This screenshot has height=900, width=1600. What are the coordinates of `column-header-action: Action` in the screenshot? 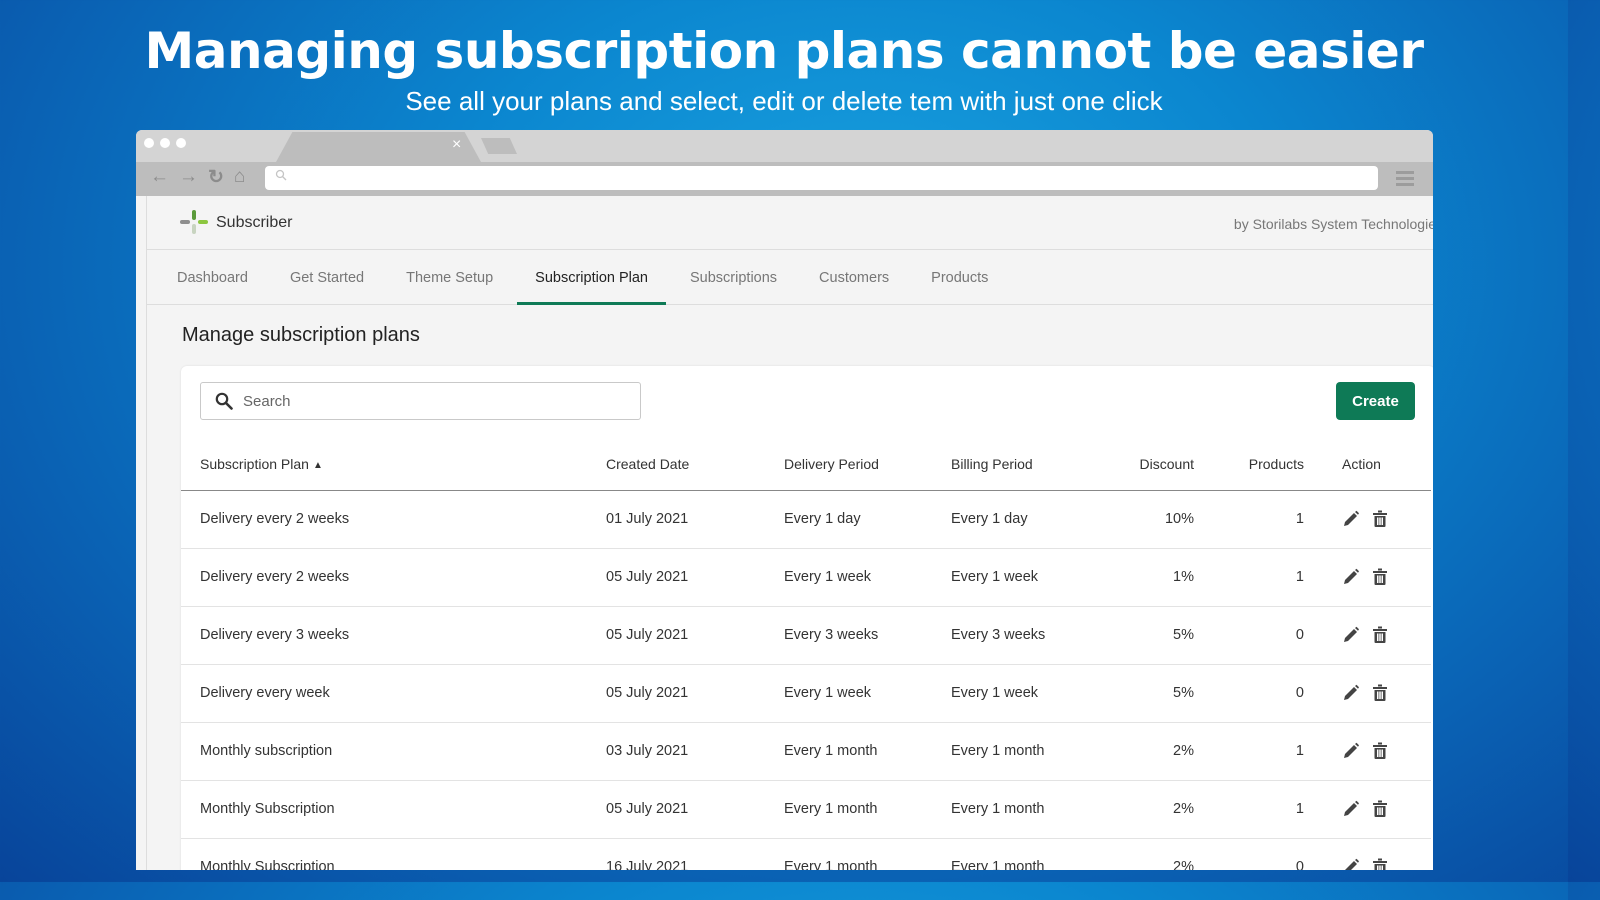 It's located at (1367, 464).